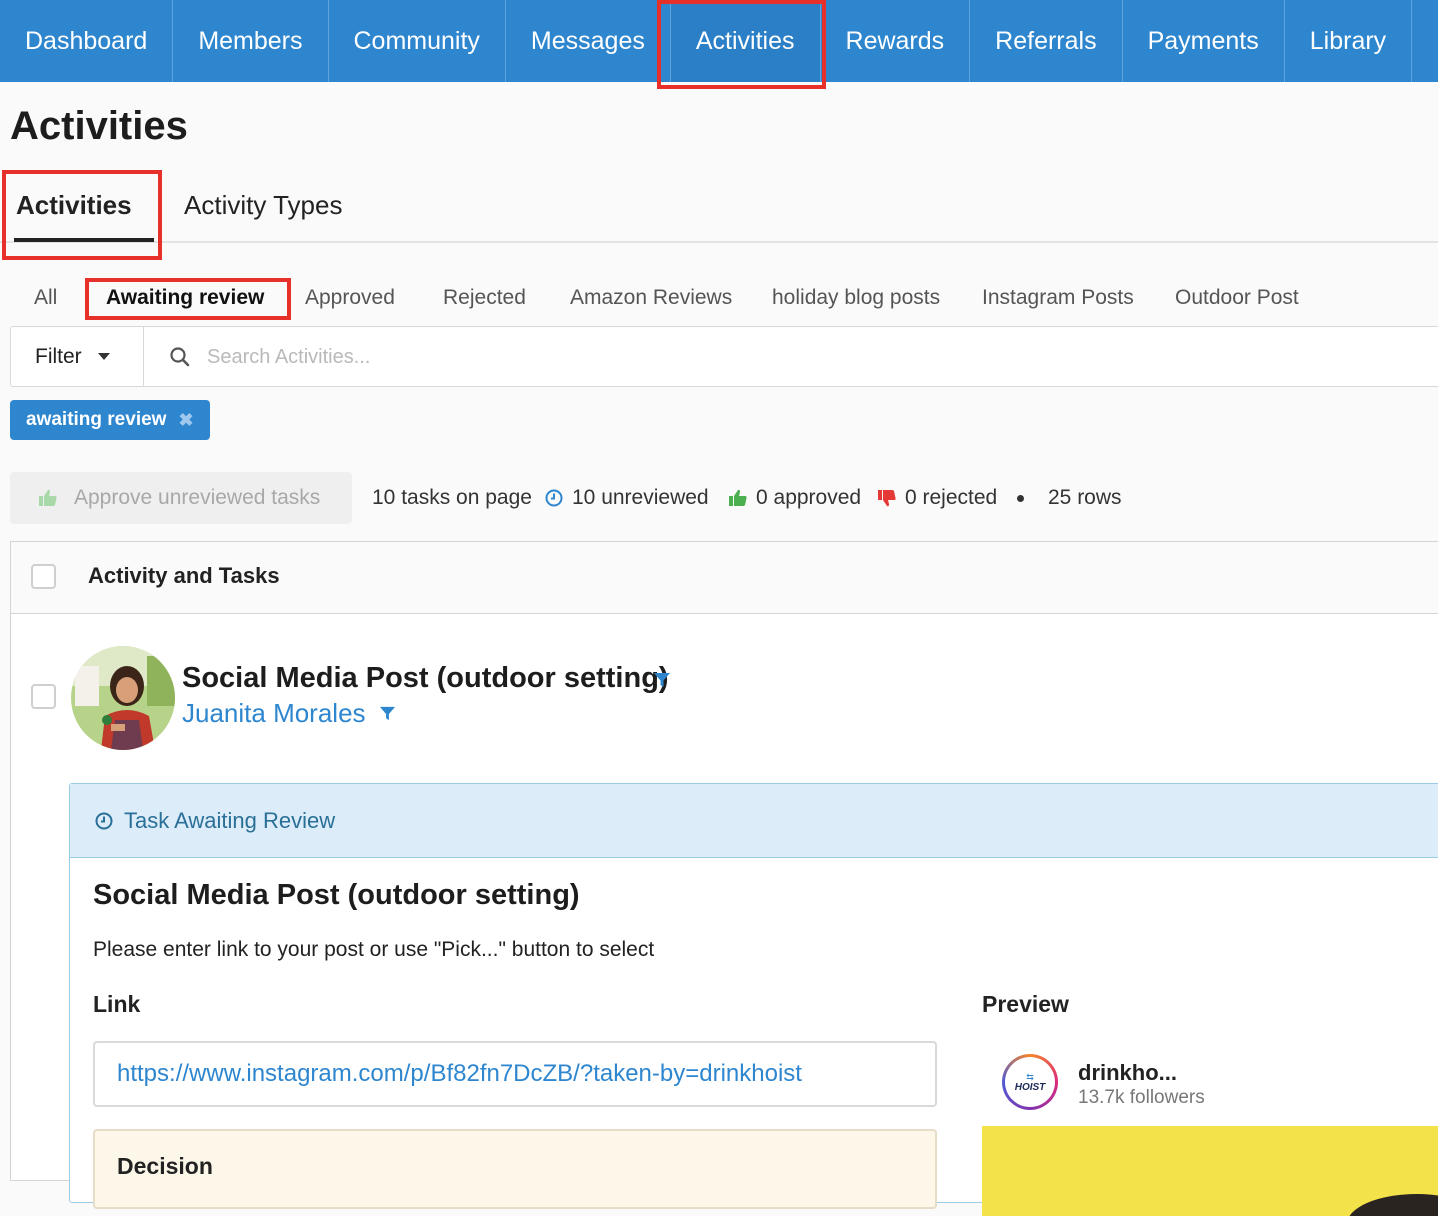 The height and width of the screenshot is (1216, 1438). I want to click on rows-text: 25 rows, so click(1085, 497).